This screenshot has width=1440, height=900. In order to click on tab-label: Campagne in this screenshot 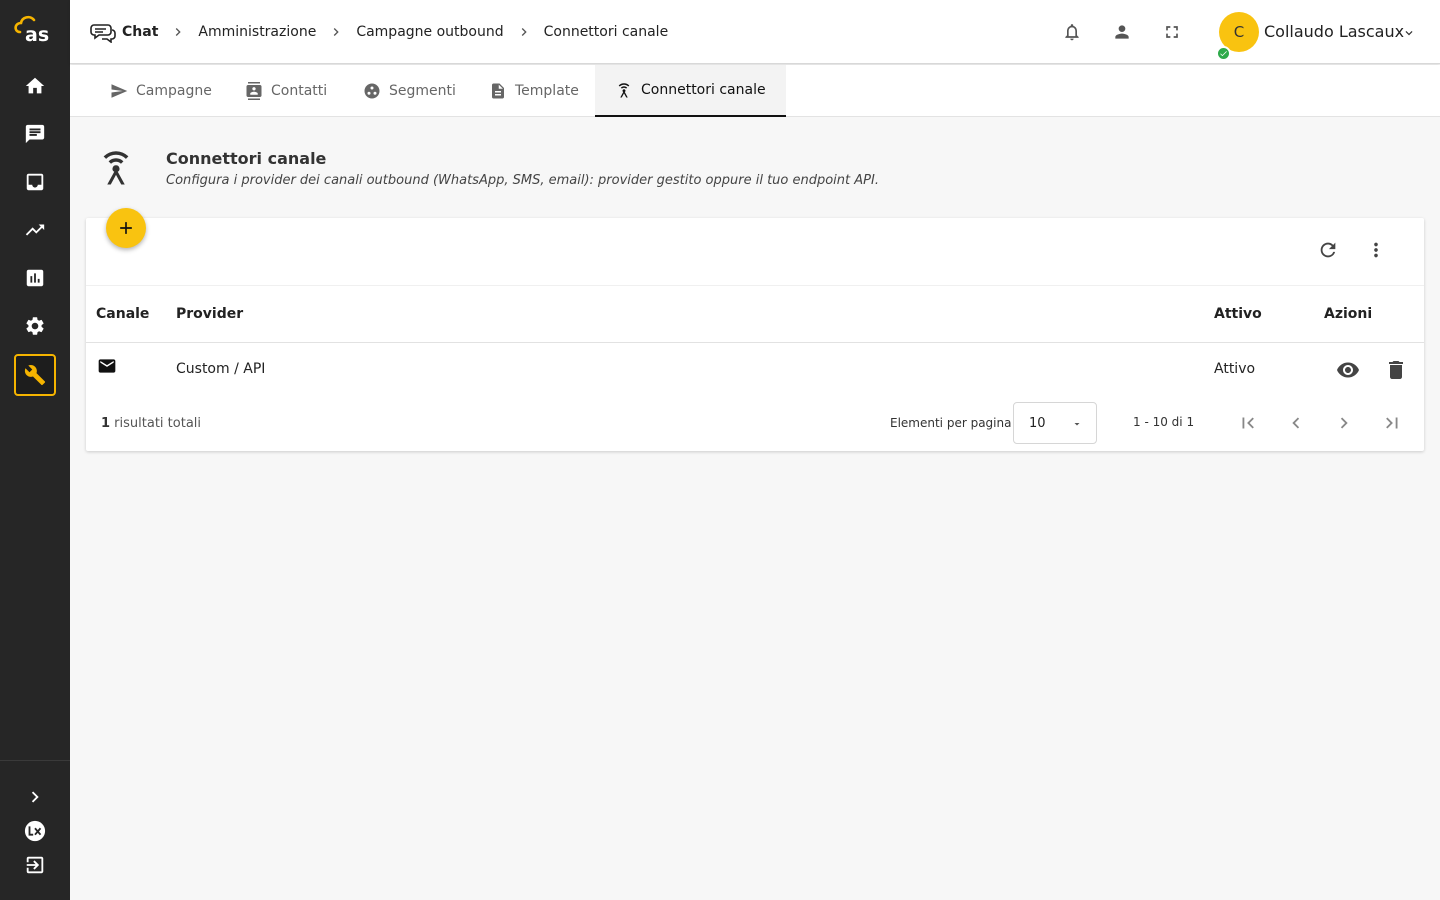, I will do `click(174, 91)`.